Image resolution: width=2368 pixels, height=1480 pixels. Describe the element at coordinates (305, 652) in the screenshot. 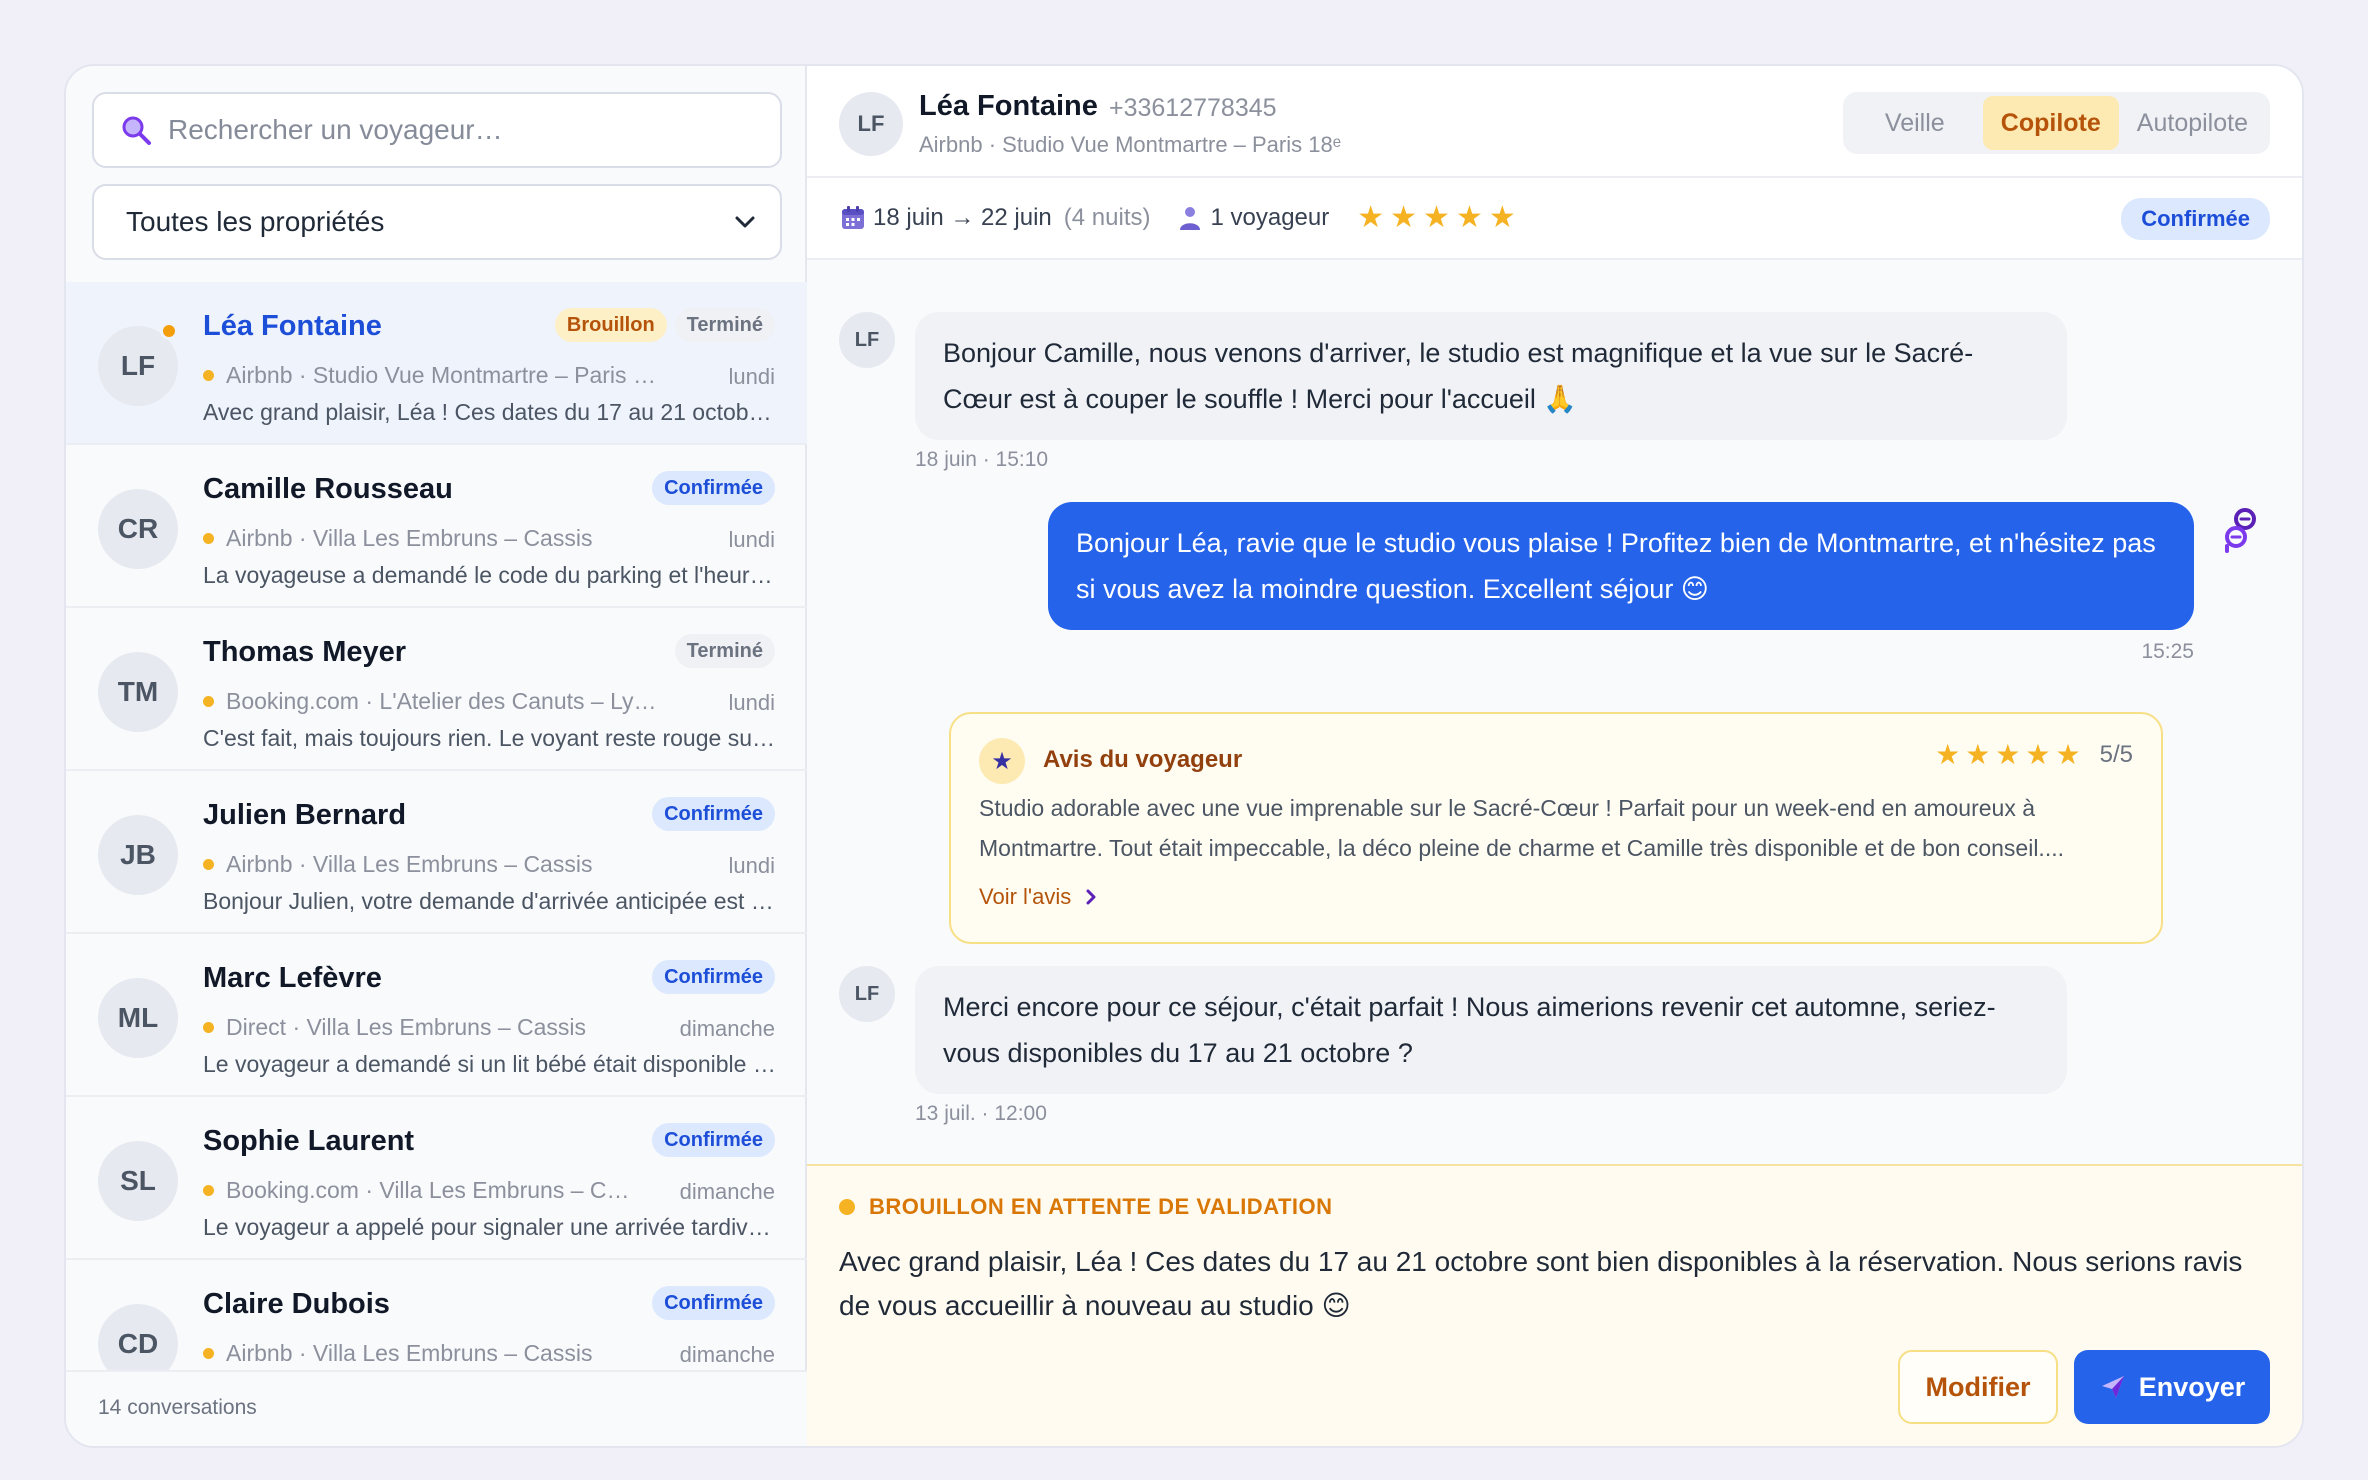

I see `conversation-name: Thomas Meyer` at that location.